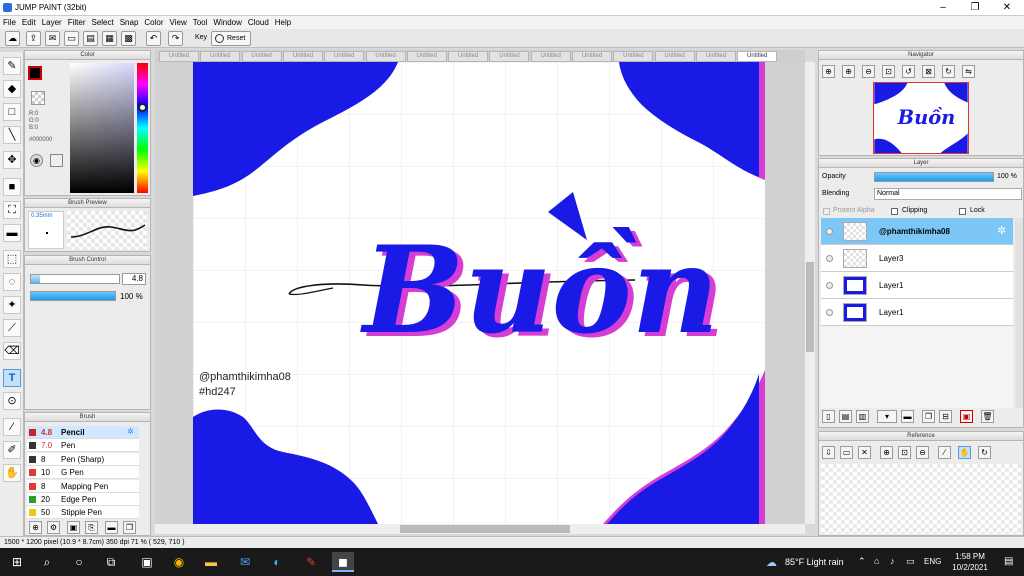 The width and height of the screenshot is (1024, 576). Describe the element at coordinates (848, 71) in the screenshot. I see `zoom-in-icon: ⊕` at that location.